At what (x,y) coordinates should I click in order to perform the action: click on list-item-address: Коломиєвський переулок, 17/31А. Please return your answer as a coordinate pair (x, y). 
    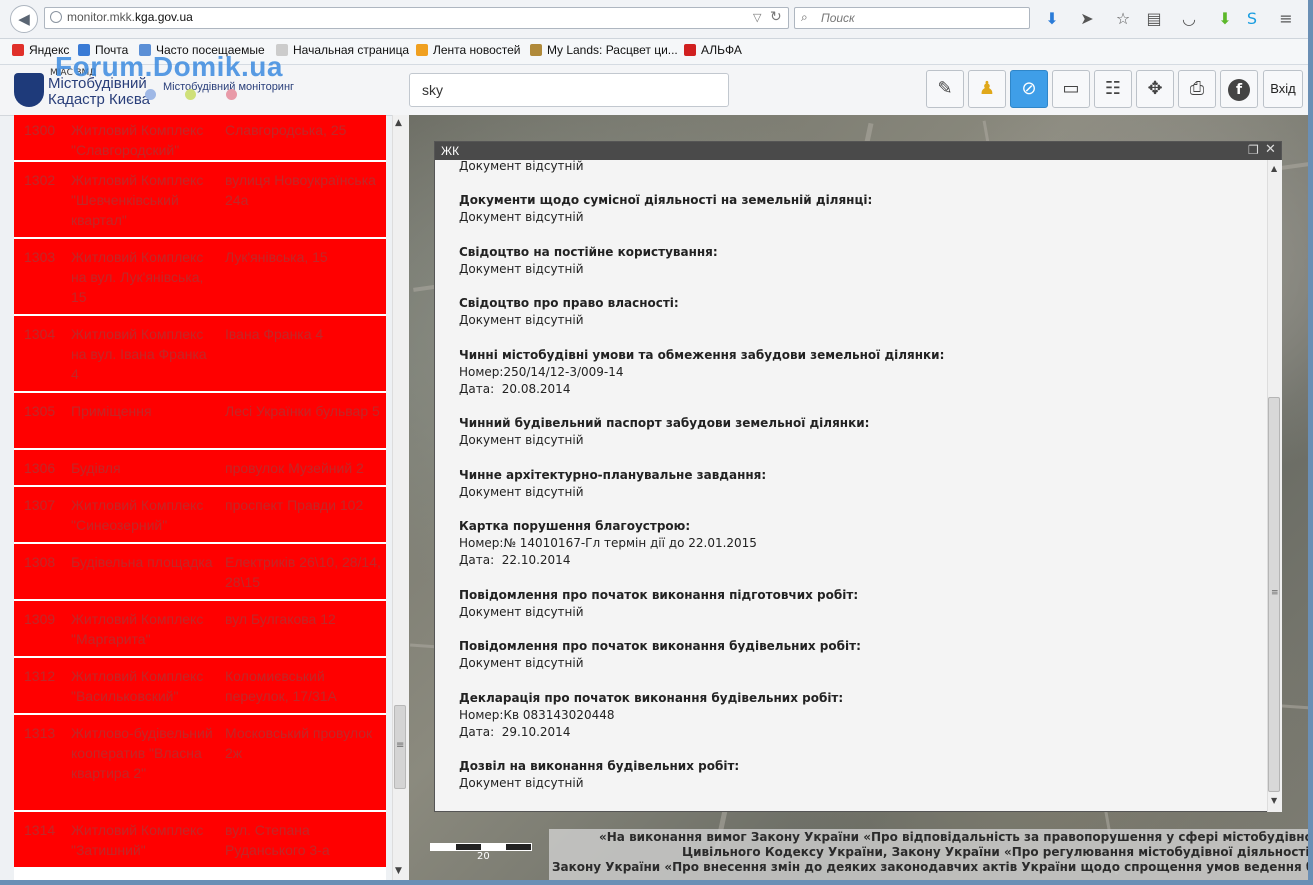
    Looking at the image, I should click on (281, 686).